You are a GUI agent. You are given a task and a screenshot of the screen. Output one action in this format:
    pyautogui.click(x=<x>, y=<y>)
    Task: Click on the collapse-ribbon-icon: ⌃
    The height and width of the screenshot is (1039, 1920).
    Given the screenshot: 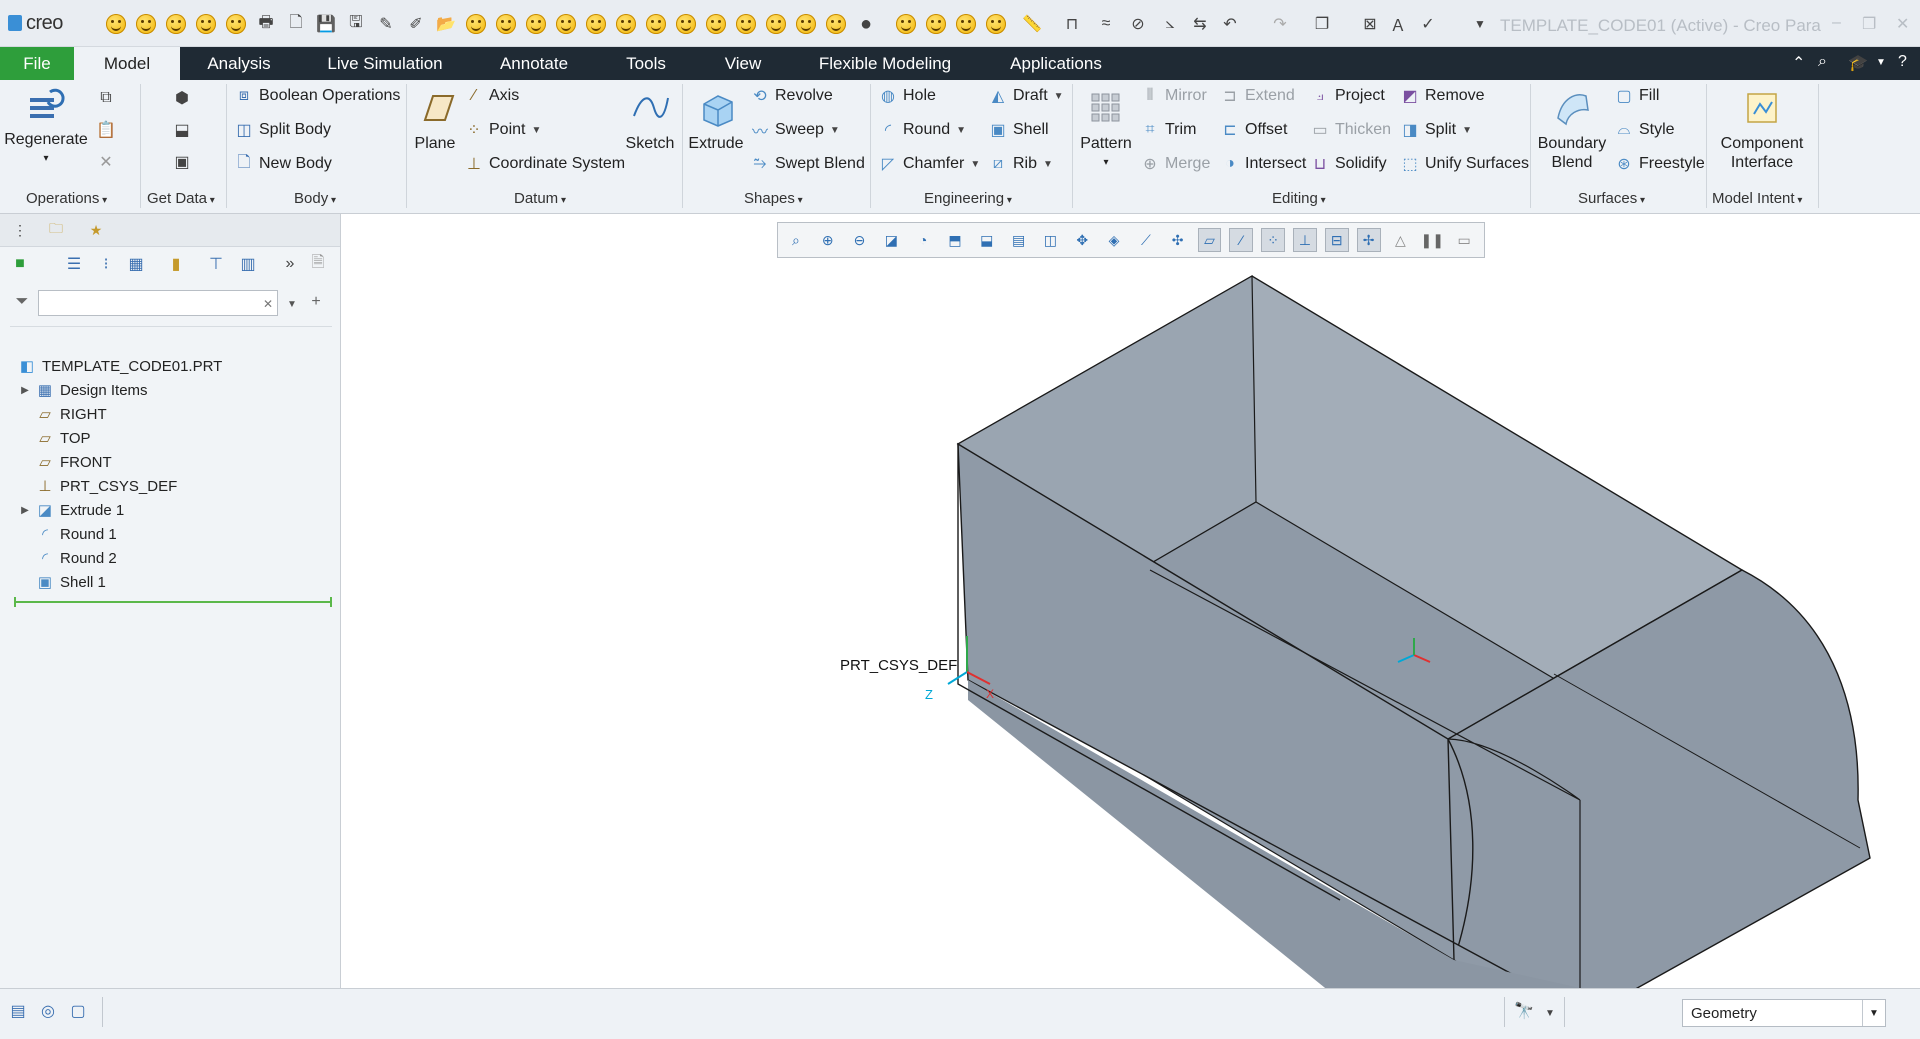 What is the action you would take?
    pyautogui.click(x=1798, y=63)
    